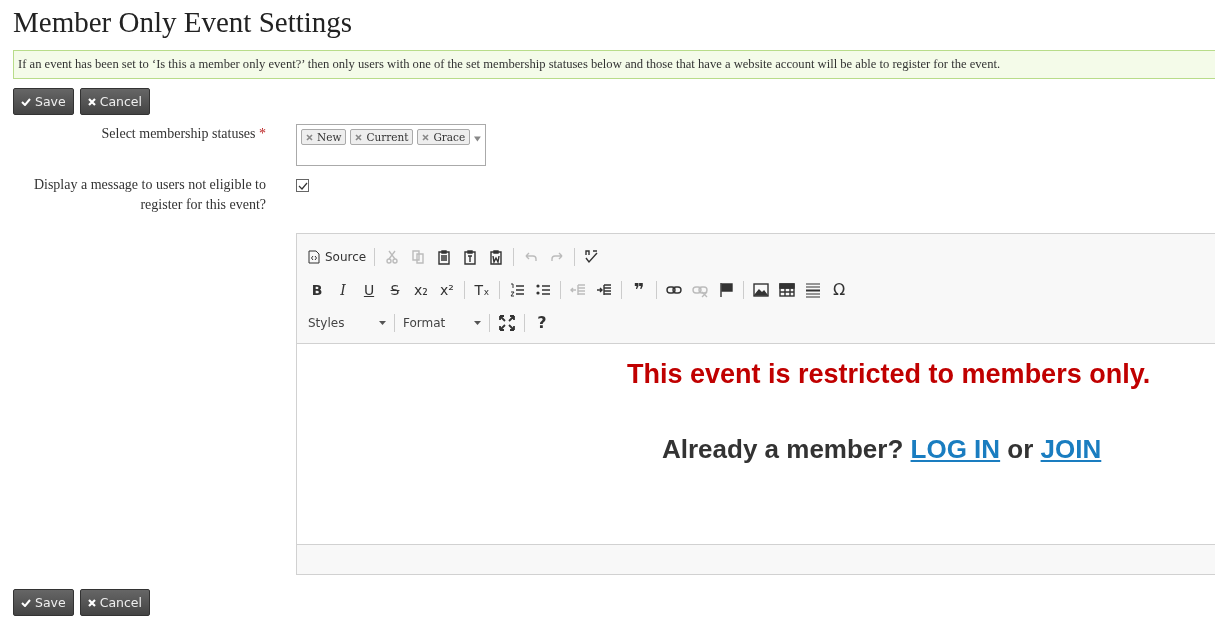 The width and height of the screenshot is (1215, 637). I want to click on italic-button: I, so click(343, 289).